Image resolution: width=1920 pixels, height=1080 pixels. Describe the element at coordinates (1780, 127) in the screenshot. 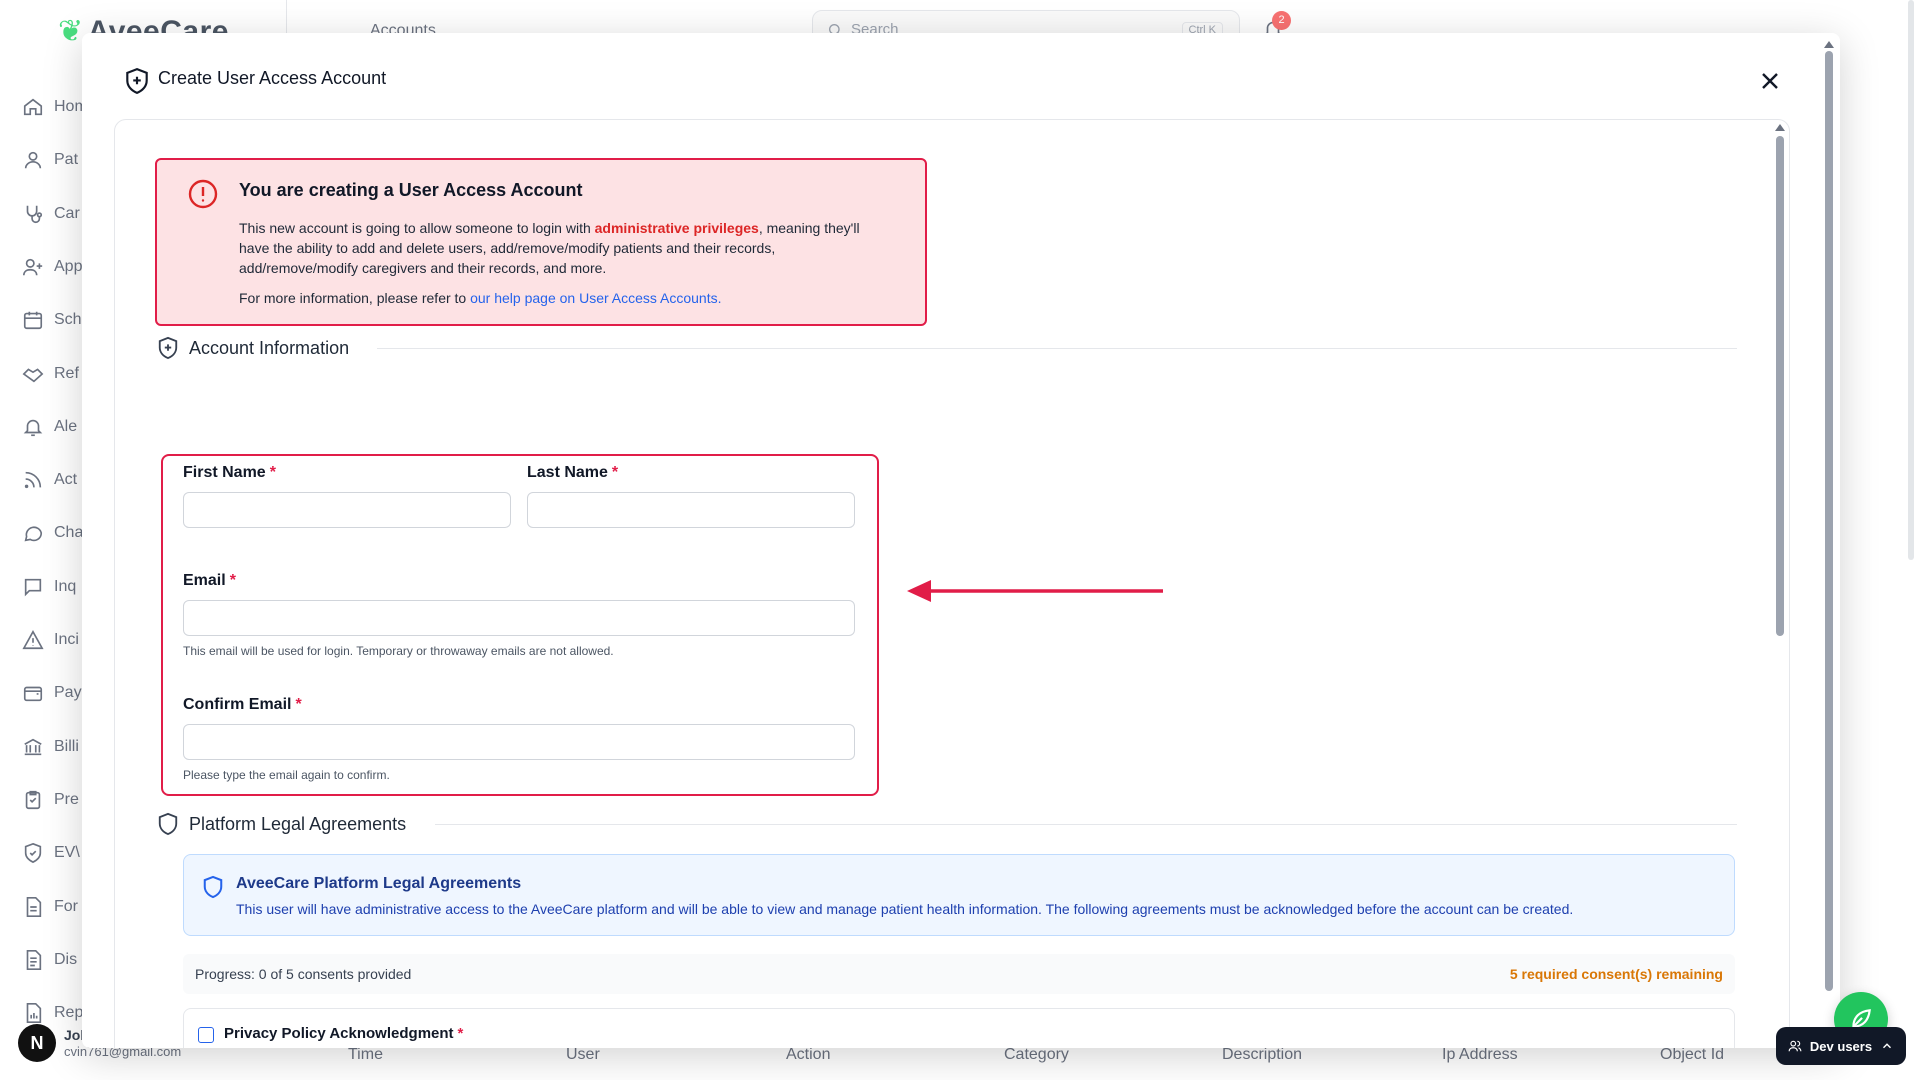

I see `content-scroll-up-arrow` at that location.